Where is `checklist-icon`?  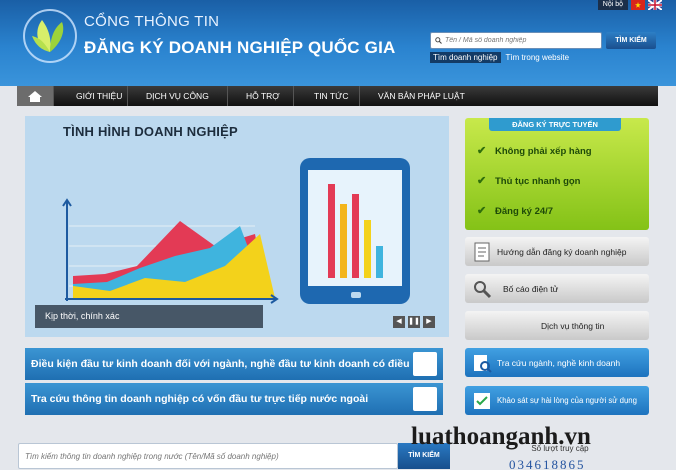
checklist-icon is located at coordinates (425, 364).